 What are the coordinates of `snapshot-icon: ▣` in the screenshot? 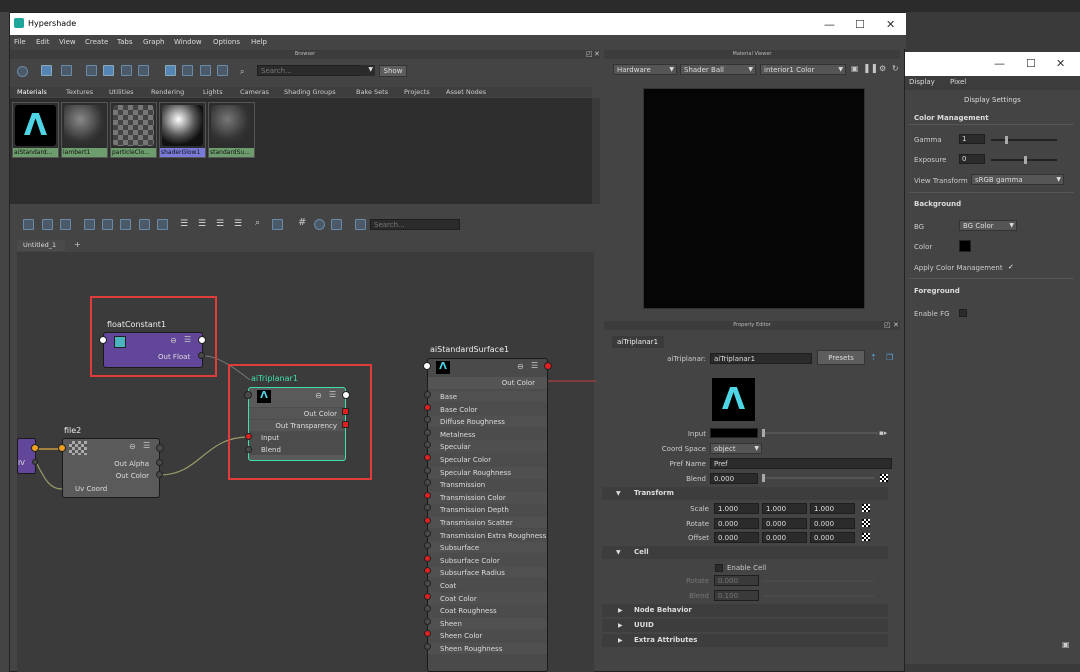 It's located at (855, 68).